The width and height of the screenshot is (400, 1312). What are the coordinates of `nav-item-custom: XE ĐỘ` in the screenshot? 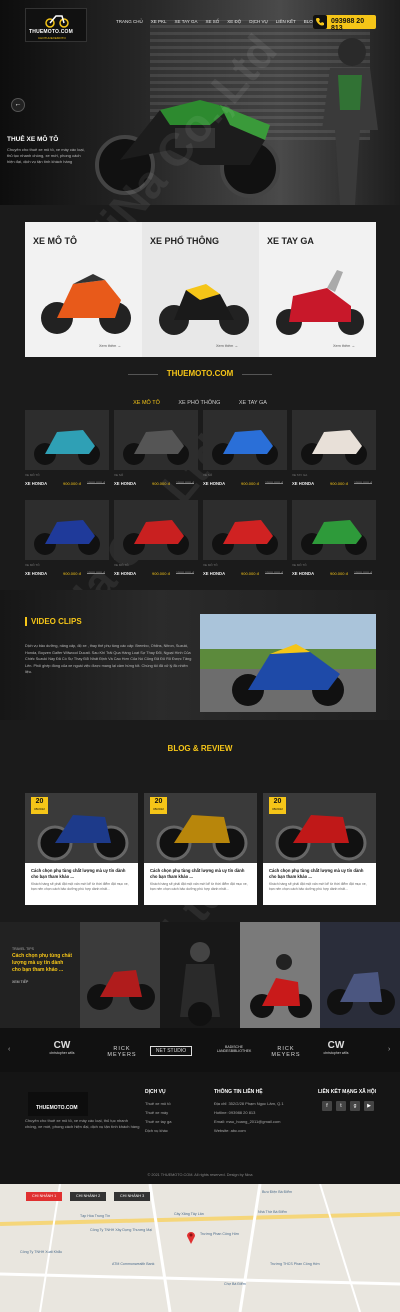 It's located at (234, 21).